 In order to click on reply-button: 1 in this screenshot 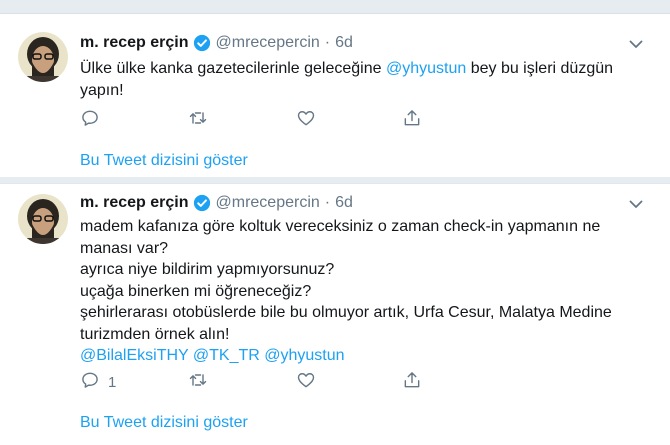, I will do `click(98, 382)`.